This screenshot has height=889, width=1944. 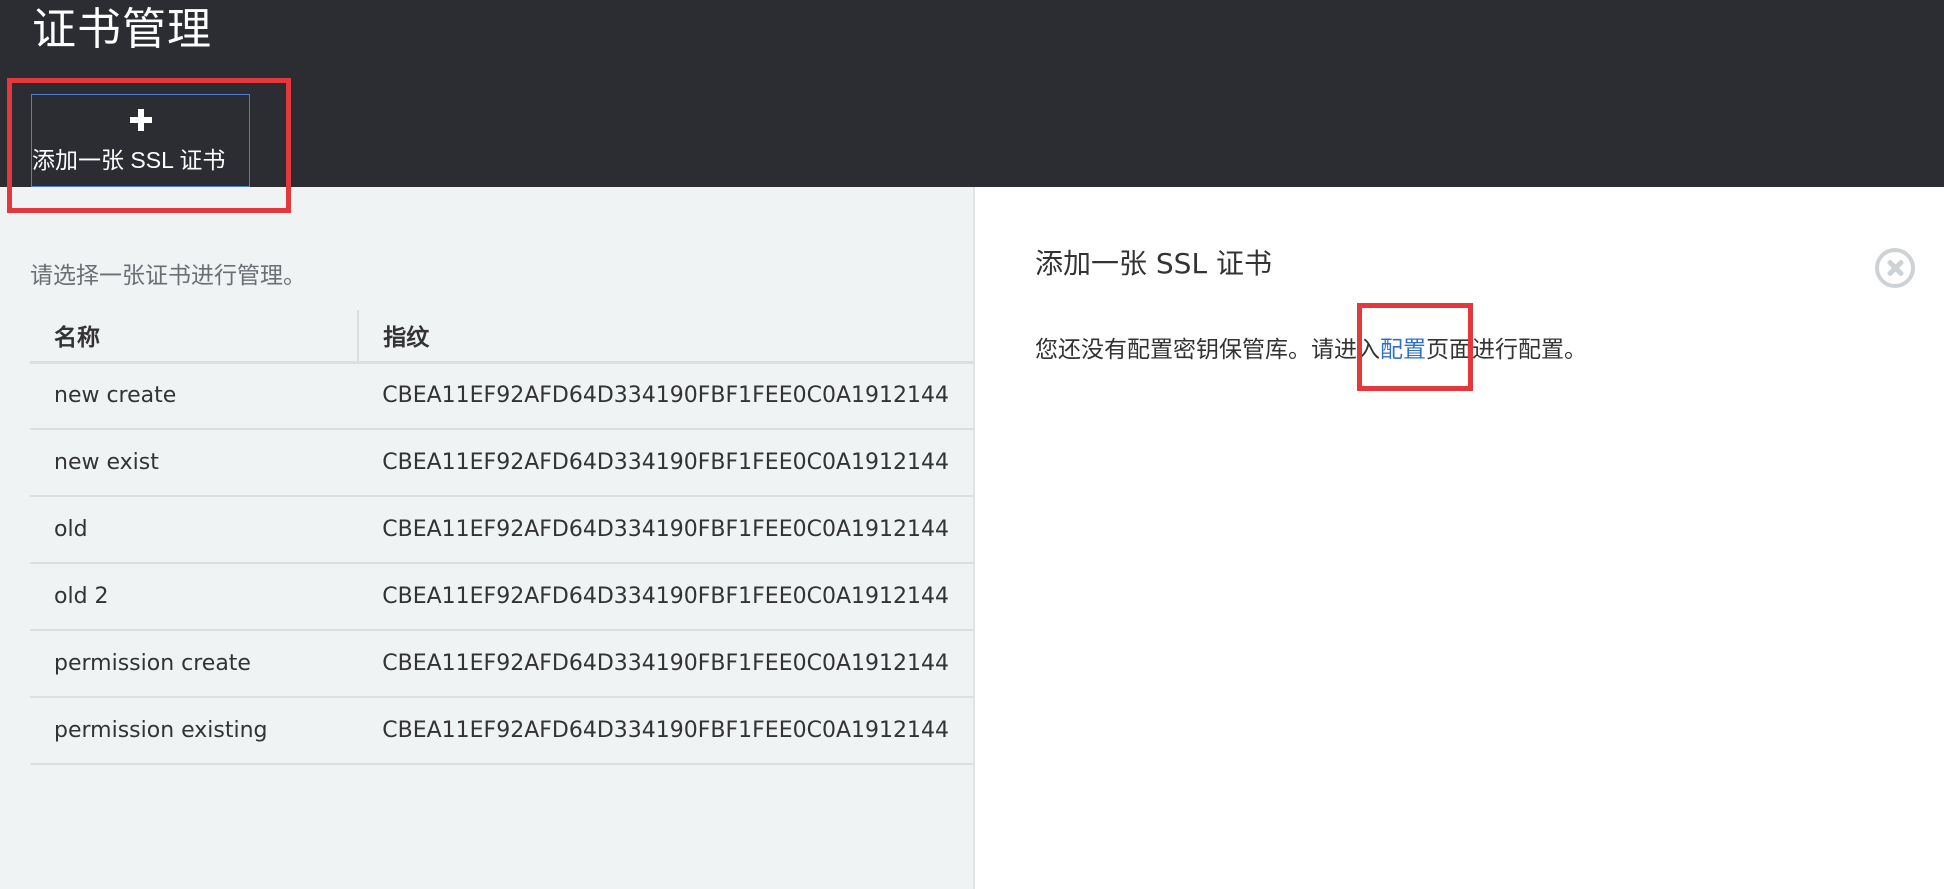 What do you see at coordinates (1207, 350) in the screenshot?
I see `message-text-before: 您还没有配置密钥保管库。请进入` at bounding box center [1207, 350].